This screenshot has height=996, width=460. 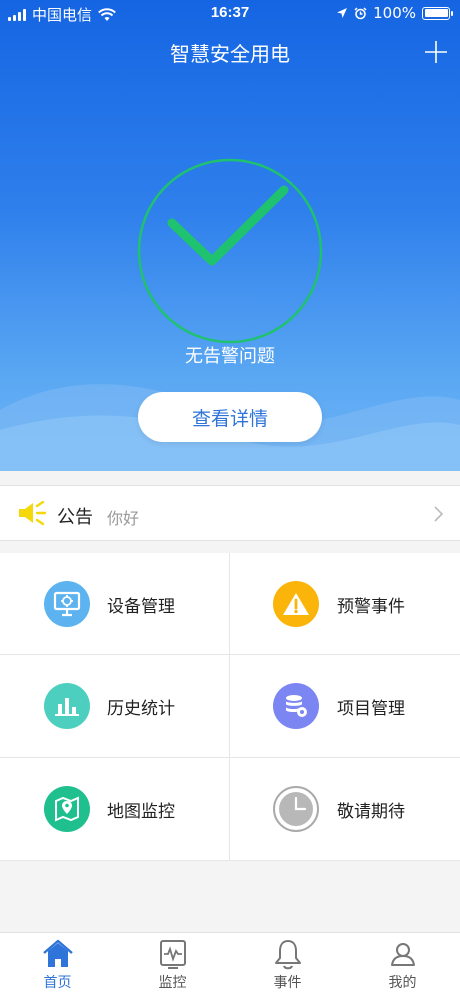 What do you see at coordinates (402, 954) in the screenshot?
I see `user-icon` at bounding box center [402, 954].